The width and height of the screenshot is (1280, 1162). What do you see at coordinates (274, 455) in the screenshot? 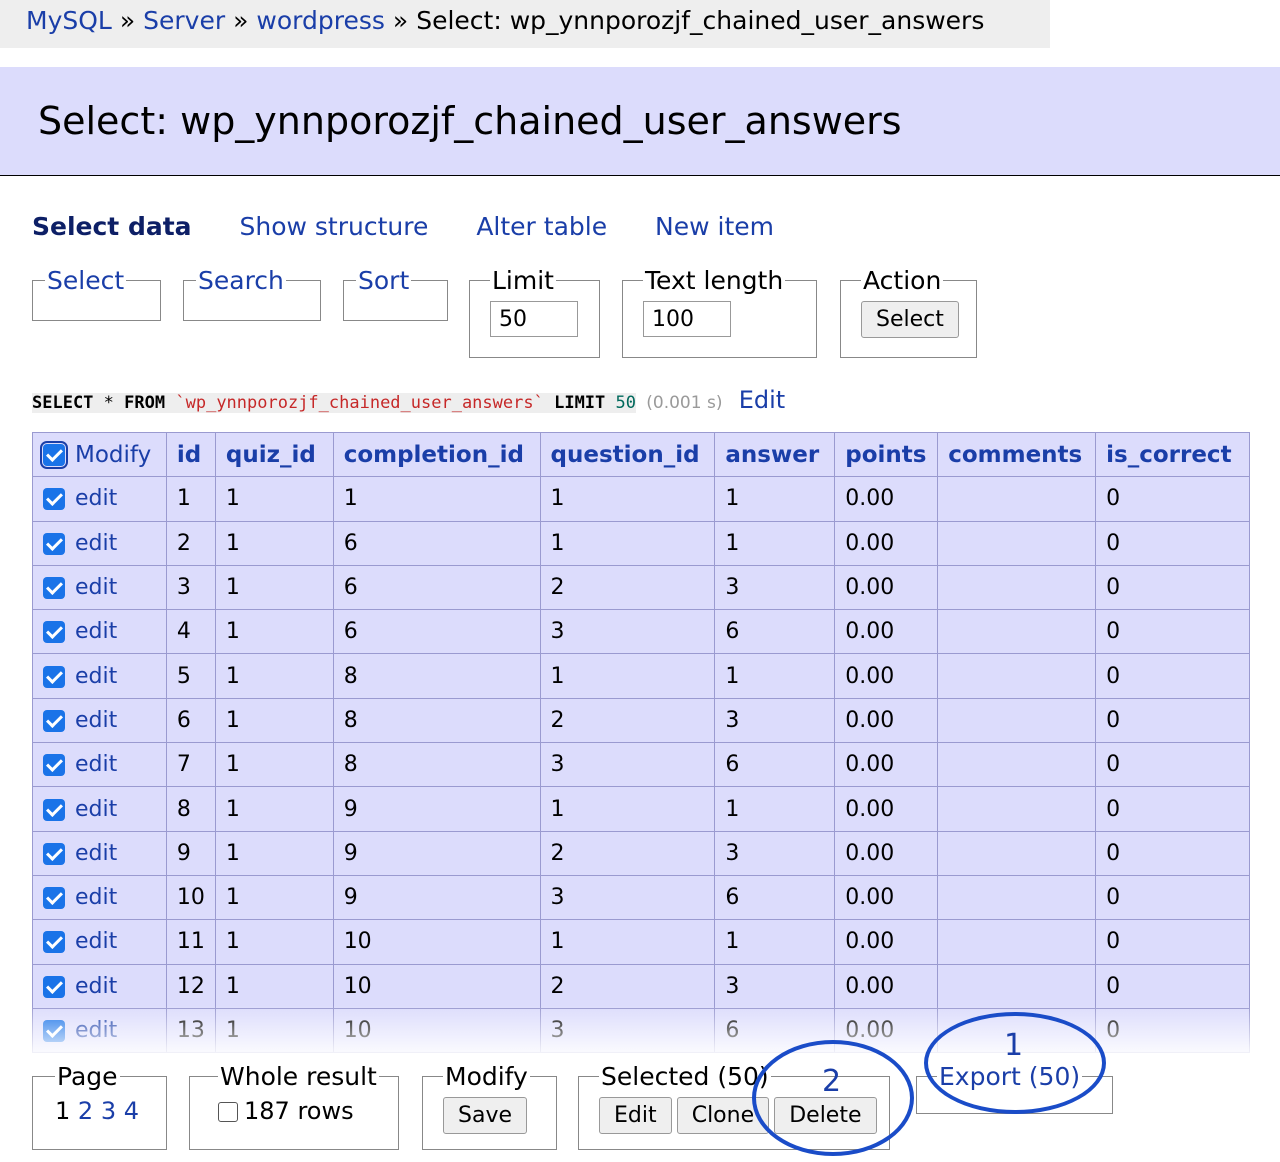
I see `column-header: quiz_id` at bounding box center [274, 455].